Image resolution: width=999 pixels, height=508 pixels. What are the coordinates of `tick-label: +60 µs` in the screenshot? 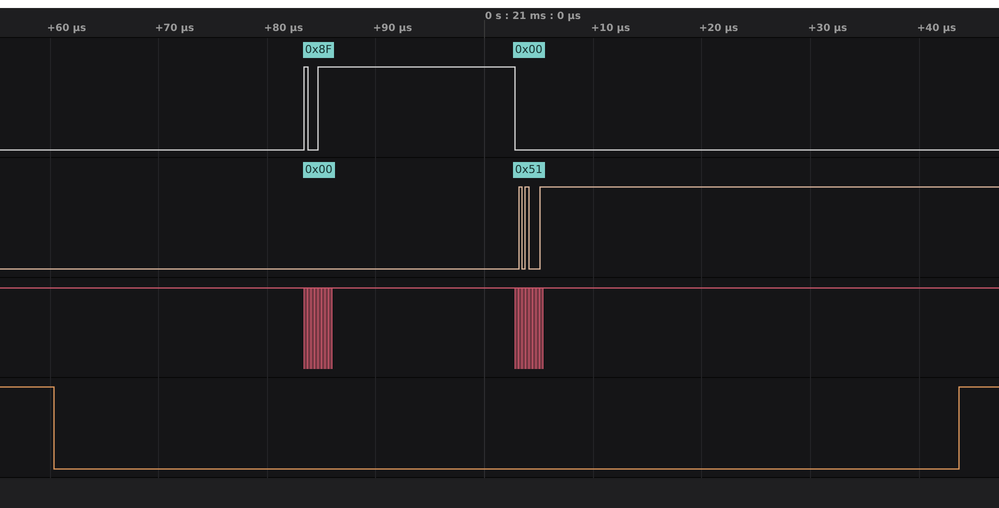 It's located at (66, 29).